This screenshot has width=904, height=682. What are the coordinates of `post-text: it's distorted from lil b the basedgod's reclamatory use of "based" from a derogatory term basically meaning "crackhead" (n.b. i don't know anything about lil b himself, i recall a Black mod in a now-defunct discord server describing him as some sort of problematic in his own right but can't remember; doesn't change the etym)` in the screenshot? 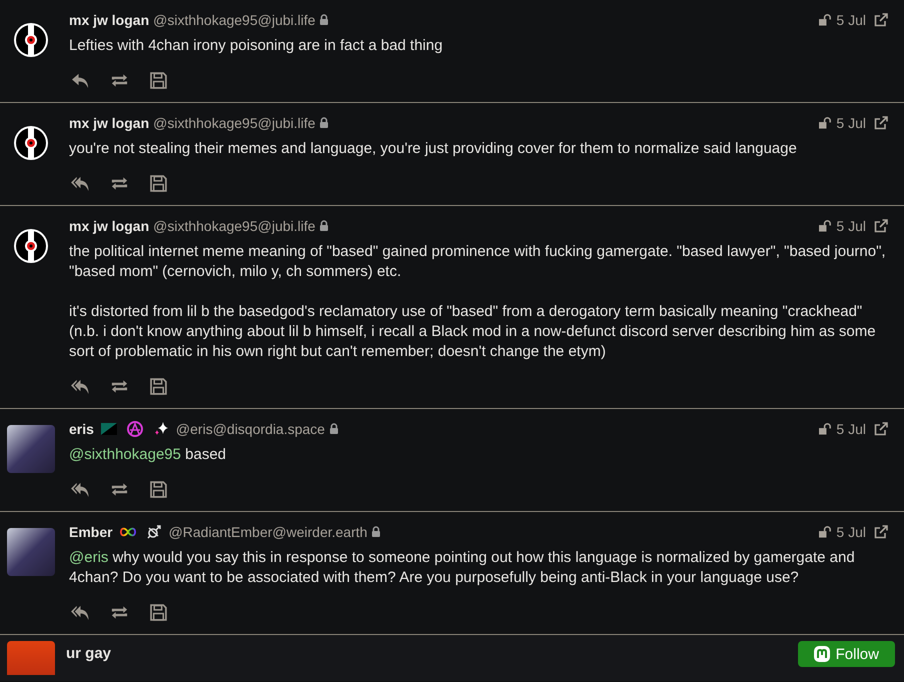 It's located at (473, 332).